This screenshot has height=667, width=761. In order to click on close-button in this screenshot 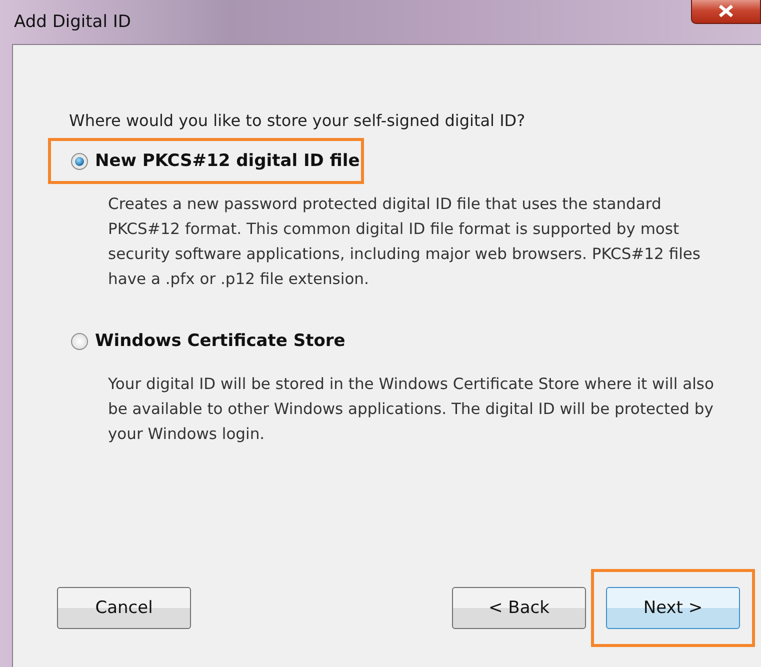, I will do `click(726, 12)`.